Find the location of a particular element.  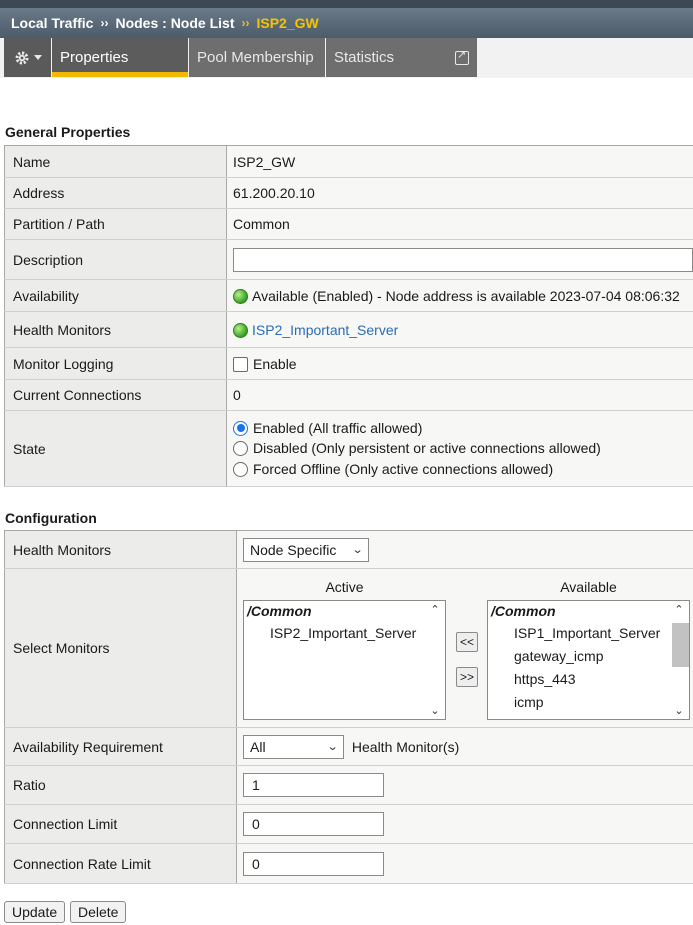

row-health-monitors: Health Monitors ISP2_Important_Server is located at coordinates (348, 329).